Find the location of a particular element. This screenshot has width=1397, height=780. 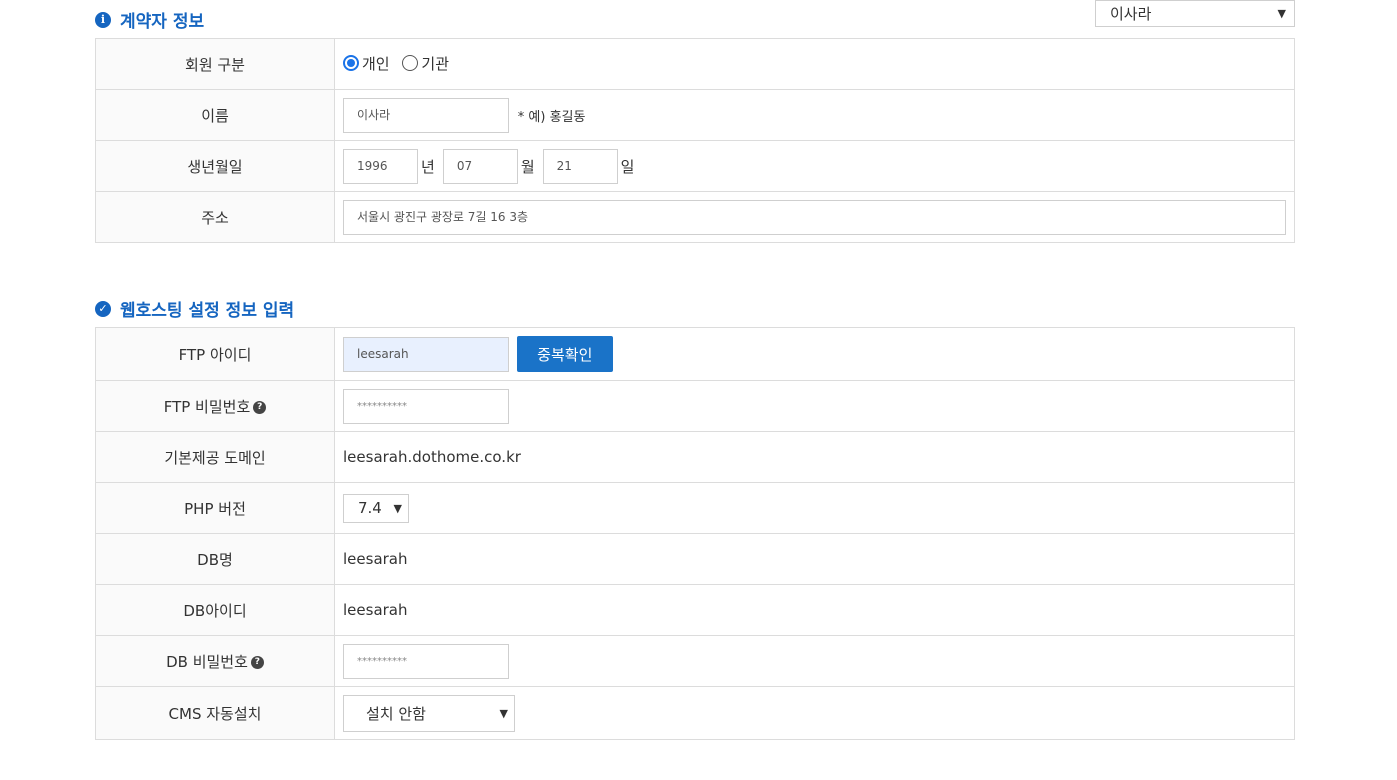

birth-field-cell: 1996 년 07 월 21 일 is located at coordinates (814, 166).